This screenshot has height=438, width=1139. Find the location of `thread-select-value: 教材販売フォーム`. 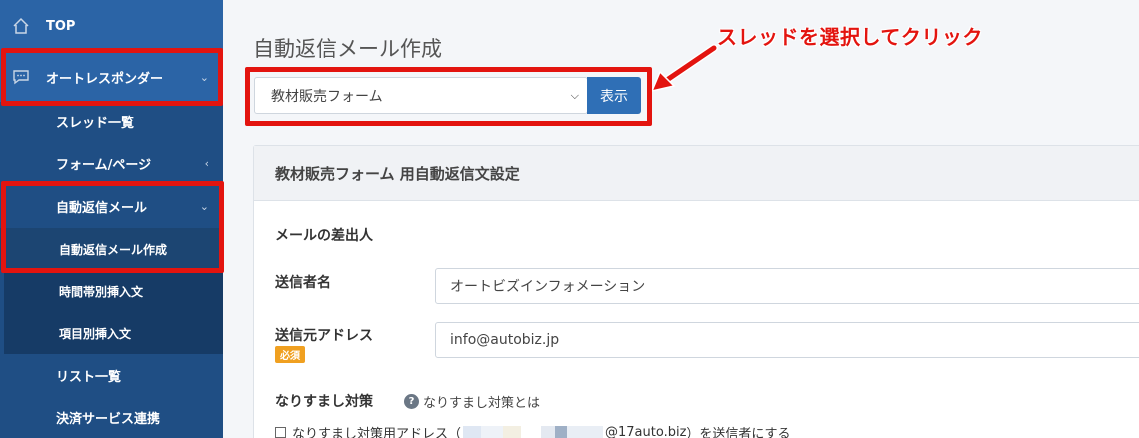

thread-select-value: 教材販売フォーム is located at coordinates (327, 96).